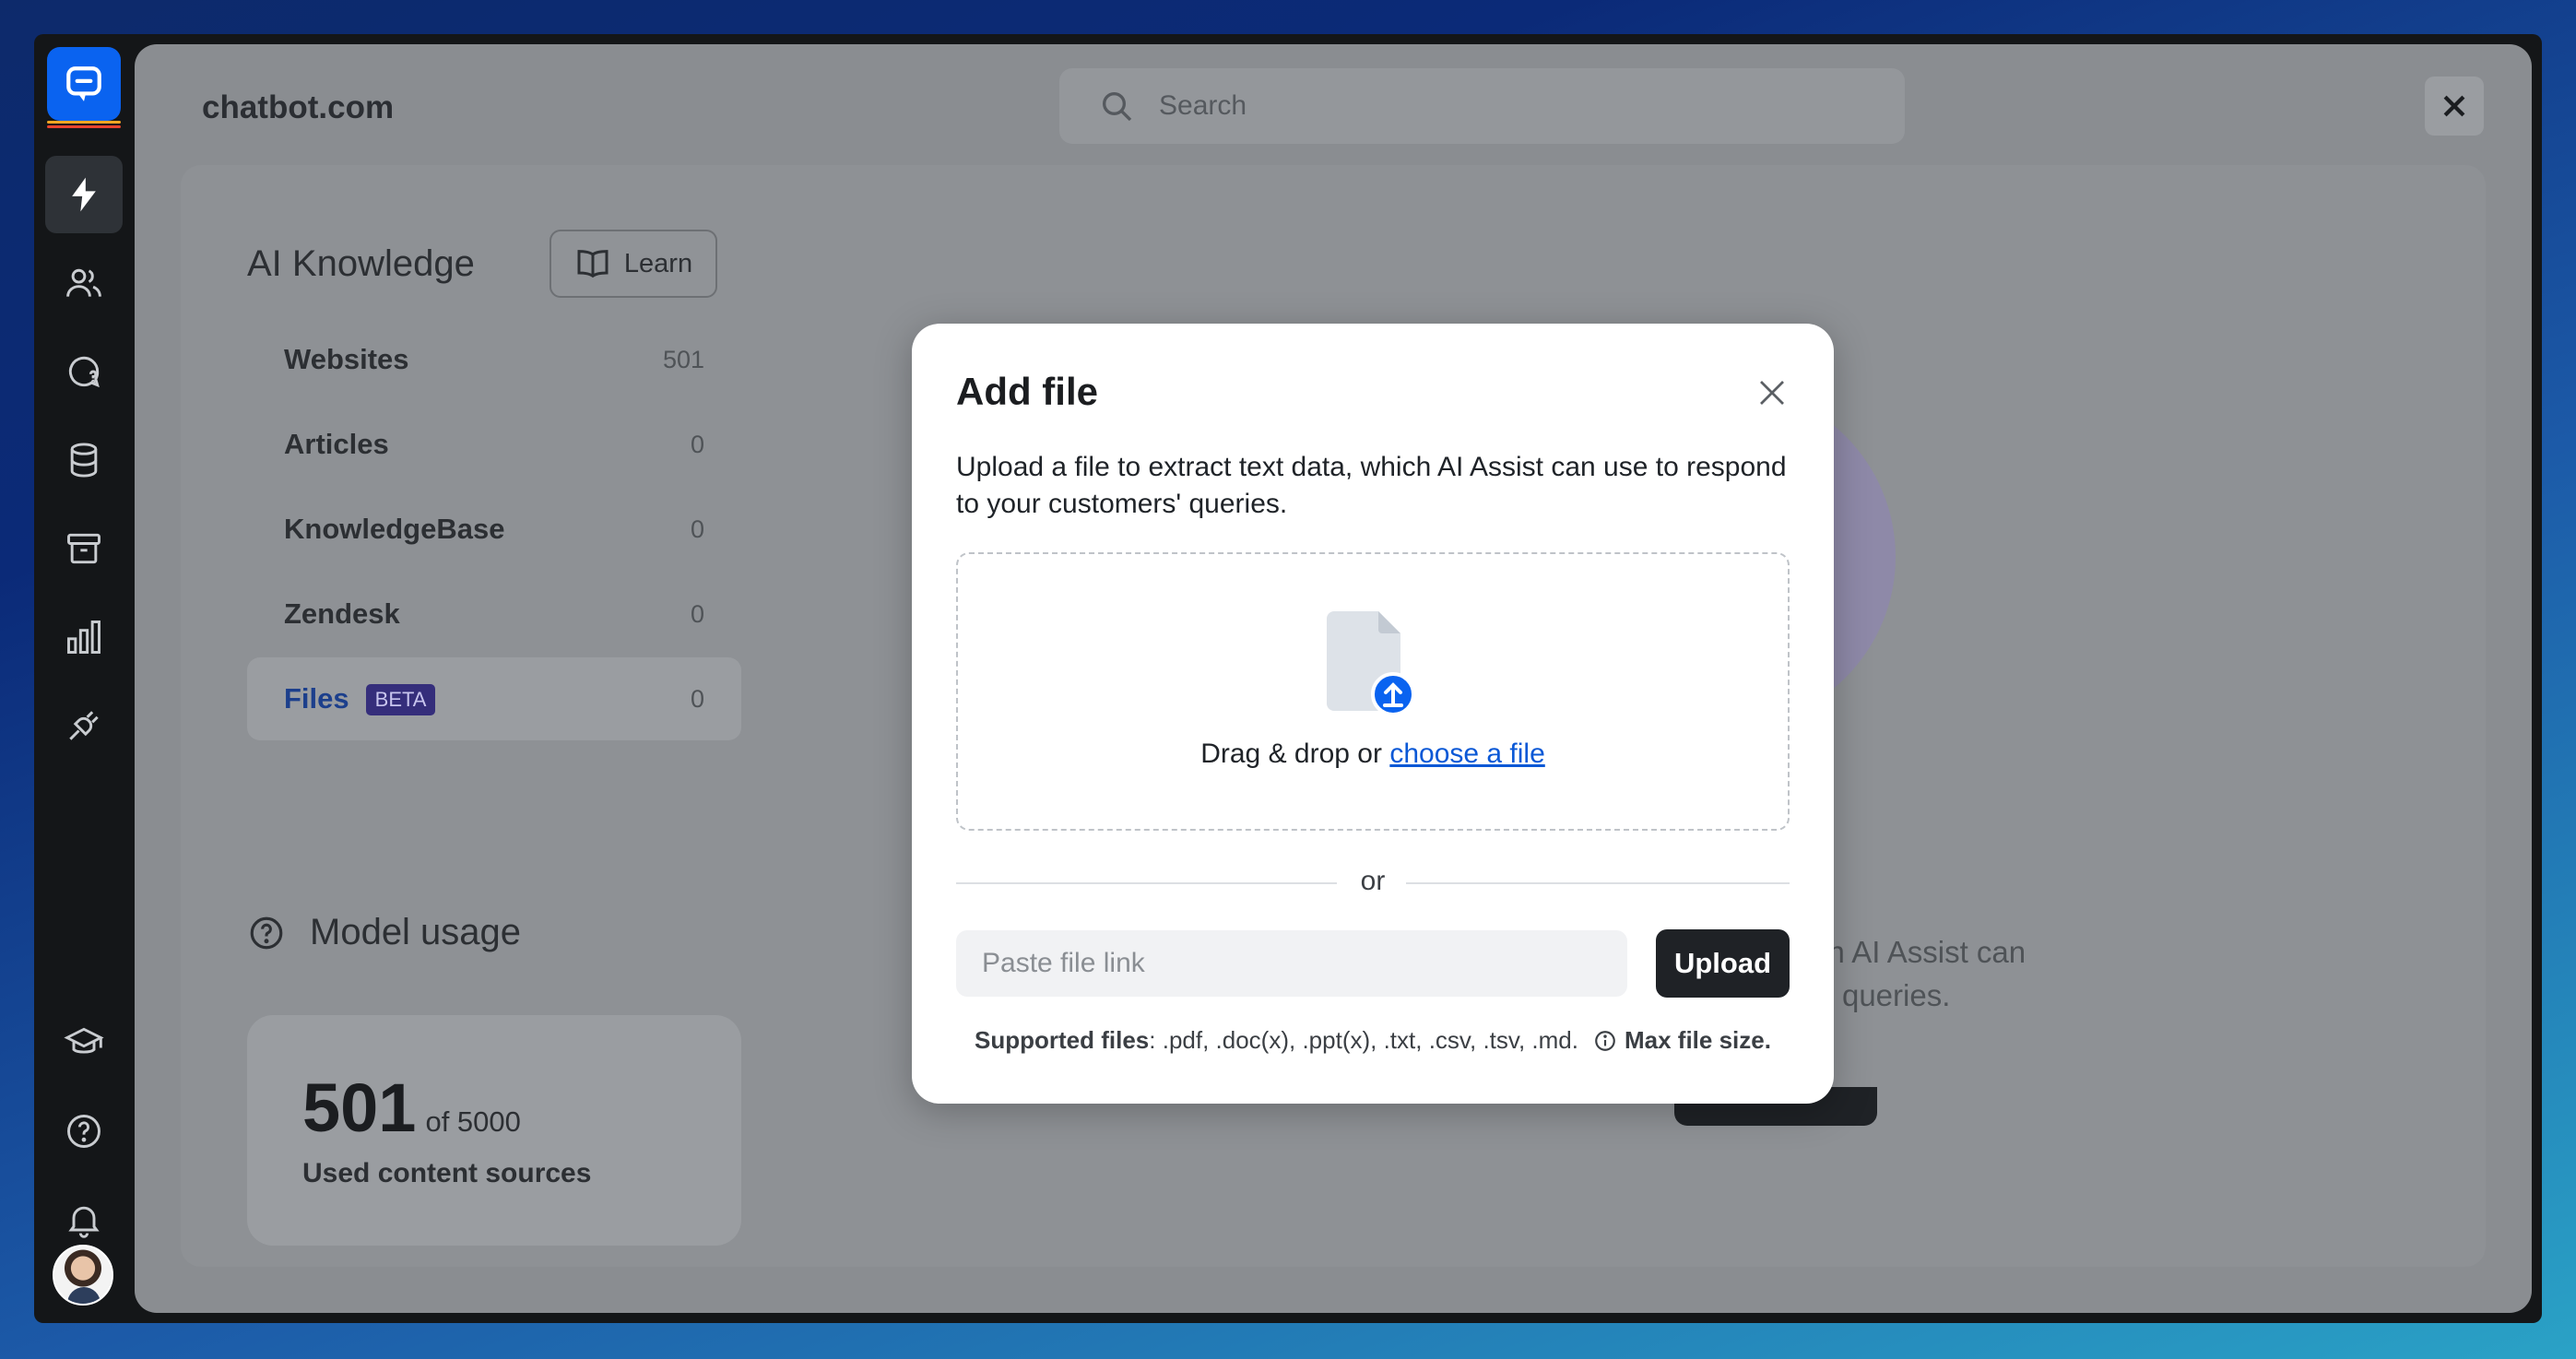 This screenshot has width=2576, height=1359. What do you see at coordinates (473, 1121) in the screenshot?
I see `usage-limit: of 5000` at bounding box center [473, 1121].